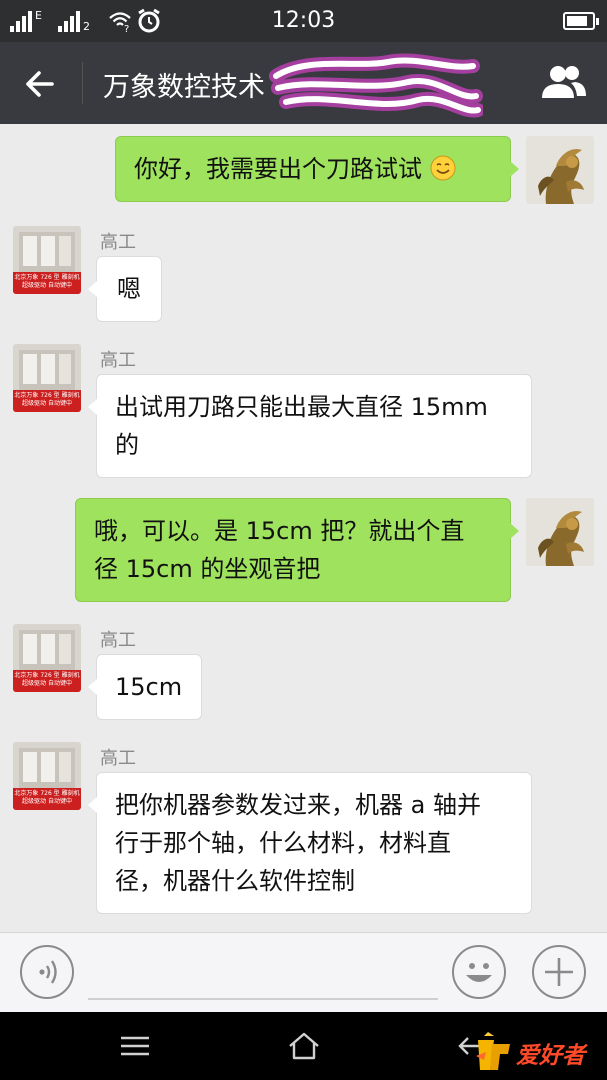 The height and width of the screenshot is (1080, 607). Describe the element at coordinates (310, 426) in the screenshot. I see `message-bubble: 出试用刀路只能出最大直径 15mm 的` at that location.